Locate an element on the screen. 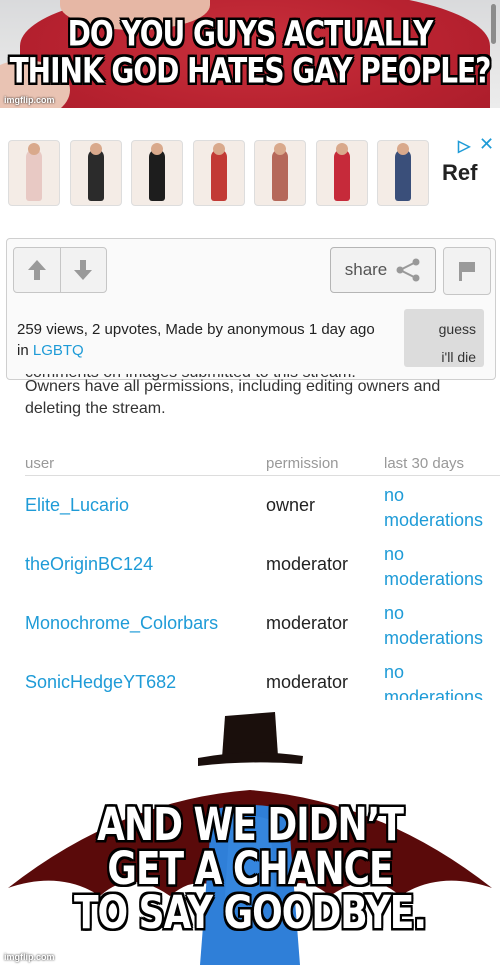  user-link: Elite_Lucario is located at coordinates (77, 505).